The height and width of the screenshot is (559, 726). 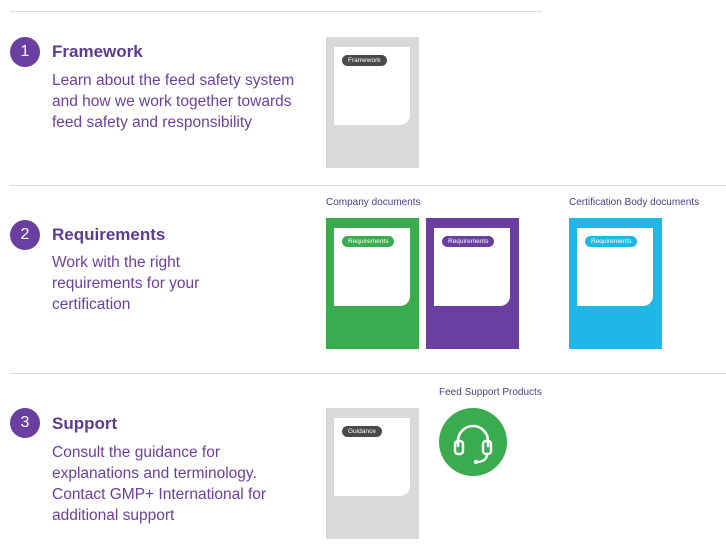 What do you see at coordinates (634, 202) in the screenshot?
I see `certification-body-documents-label: Certification Body documents` at bounding box center [634, 202].